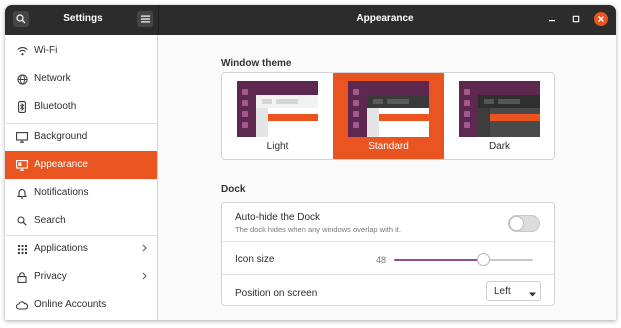  I want to click on sidebar-item-network: Network, so click(81, 79).